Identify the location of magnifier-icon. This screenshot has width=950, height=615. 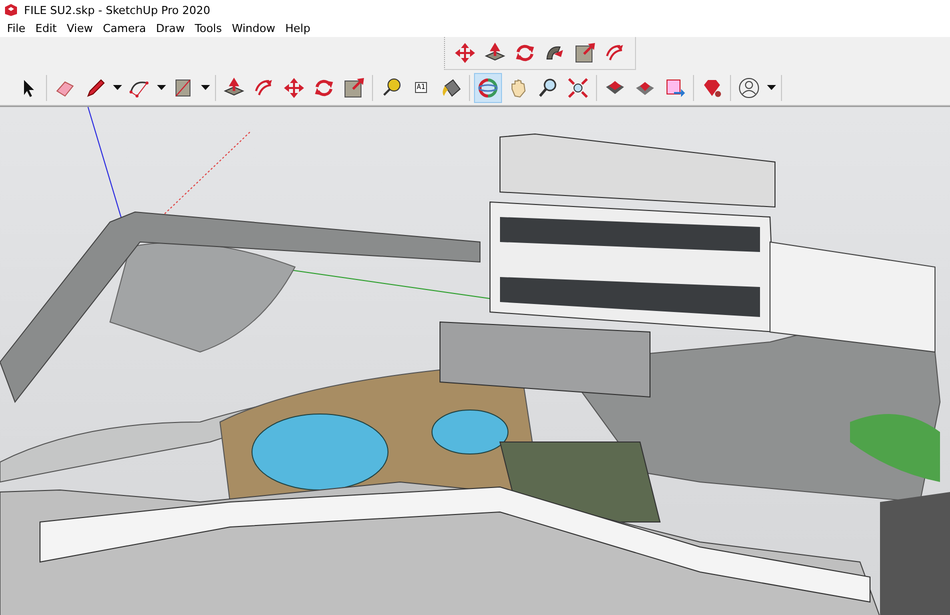
(548, 87).